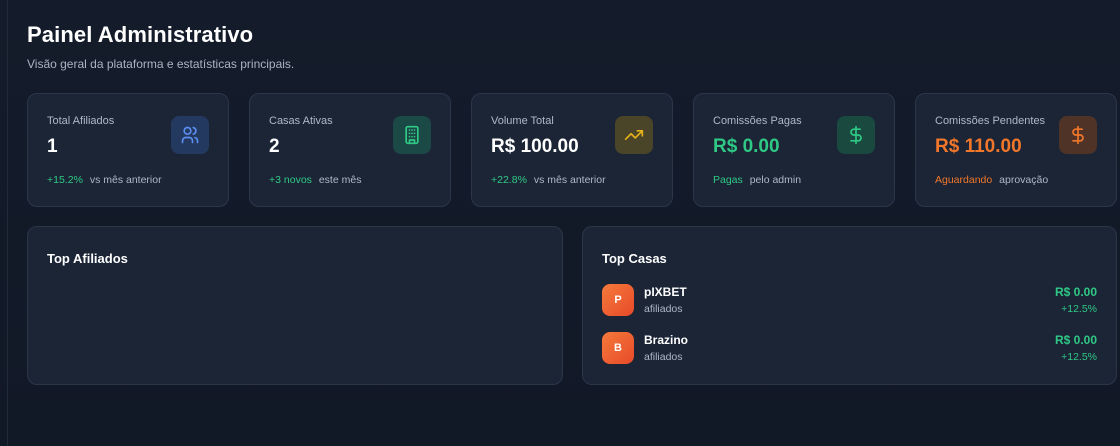 The image size is (1120, 446). What do you see at coordinates (634, 258) in the screenshot?
I see `panel-title: Top Casas` at bounding box center [634, 258].